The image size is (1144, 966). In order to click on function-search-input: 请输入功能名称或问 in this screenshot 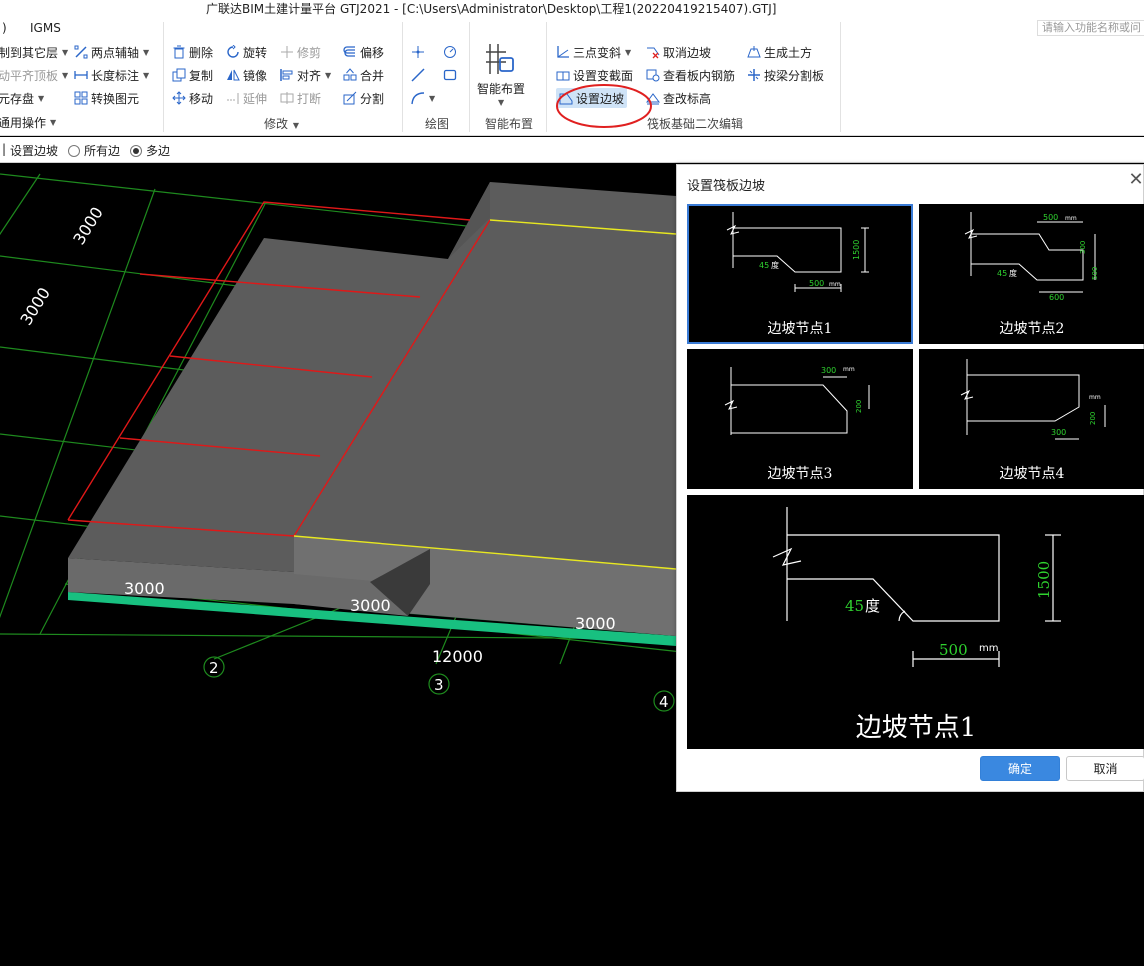, I will do `click(1090, 28)`.